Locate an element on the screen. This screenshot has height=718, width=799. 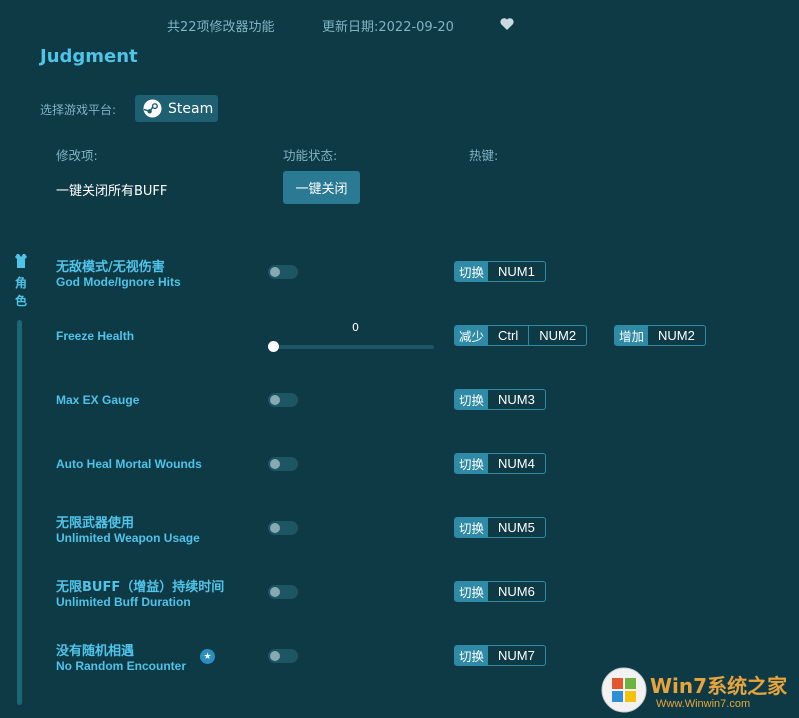
hotkey-toggle: 切换 NUM6 is located at coordinates (500, 591).